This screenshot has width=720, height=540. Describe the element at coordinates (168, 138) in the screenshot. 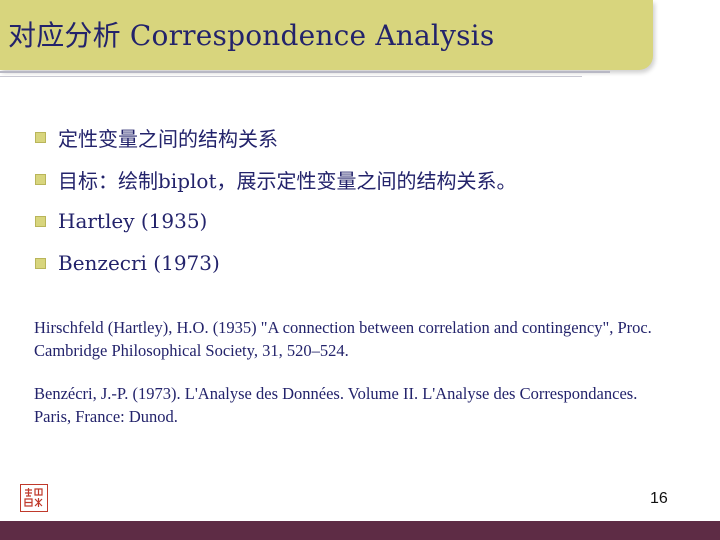

I see `bullet-text: 定性变量之间的结构关系` at that location.